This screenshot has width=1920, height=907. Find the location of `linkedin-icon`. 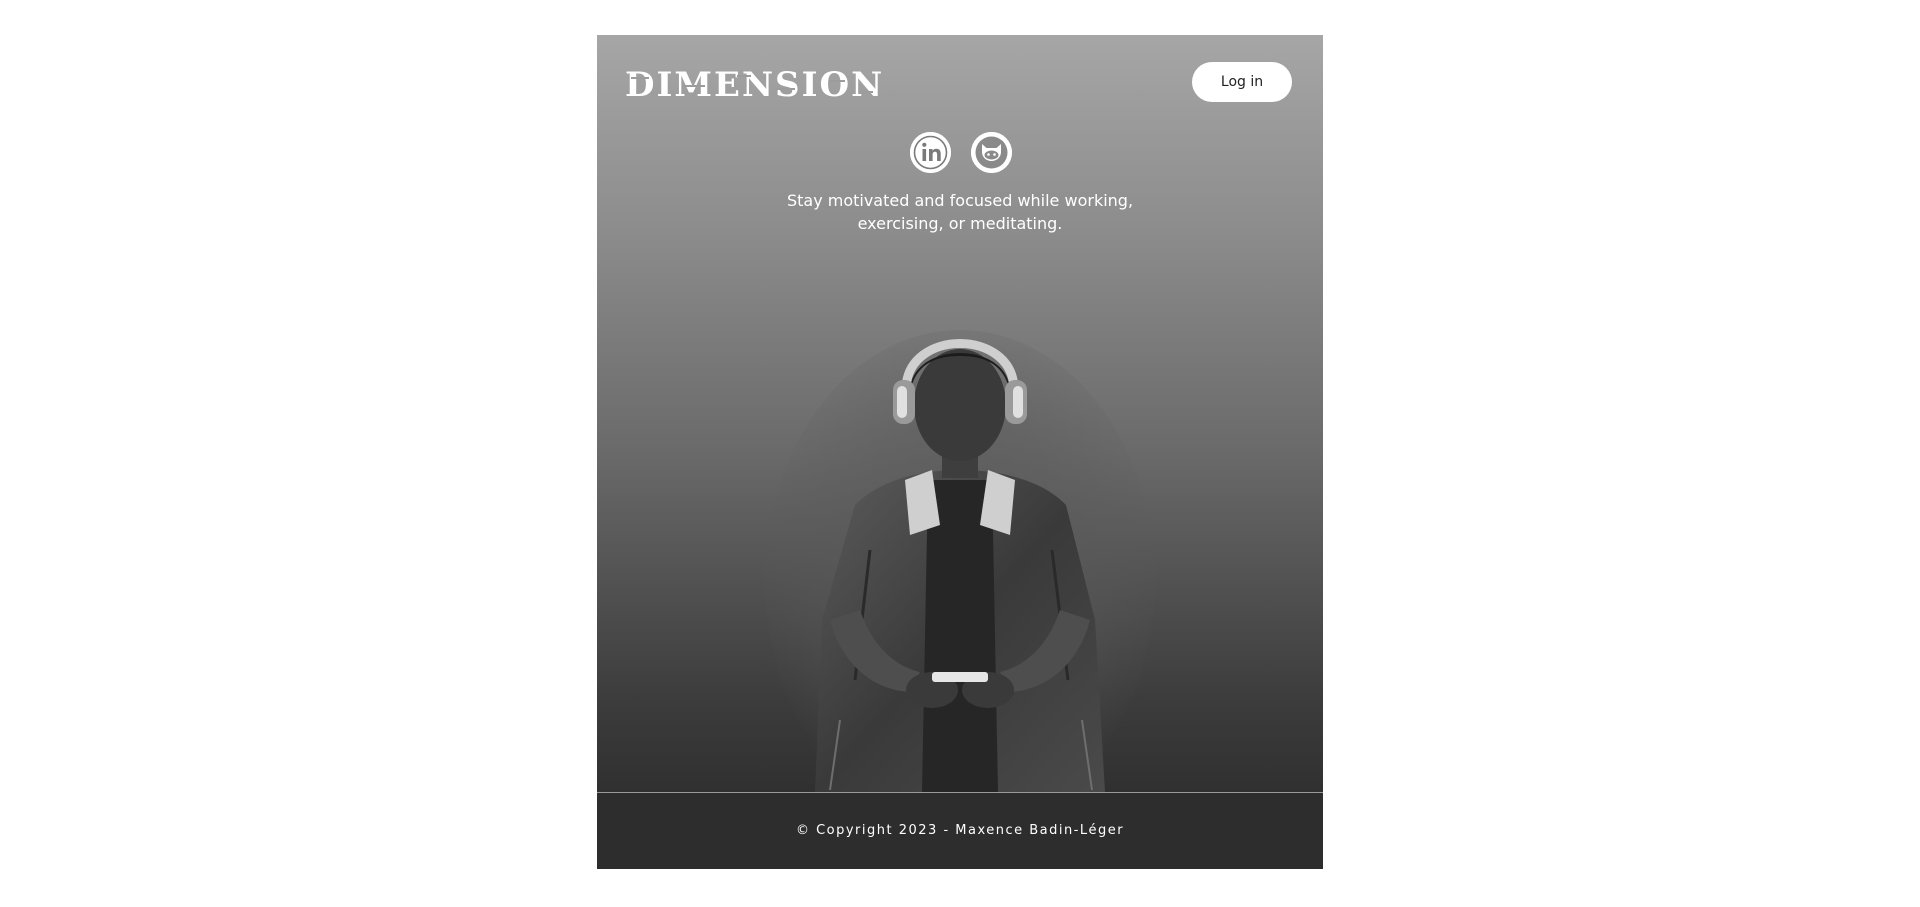

linkedin-icon is located at coordinates (930, 152).